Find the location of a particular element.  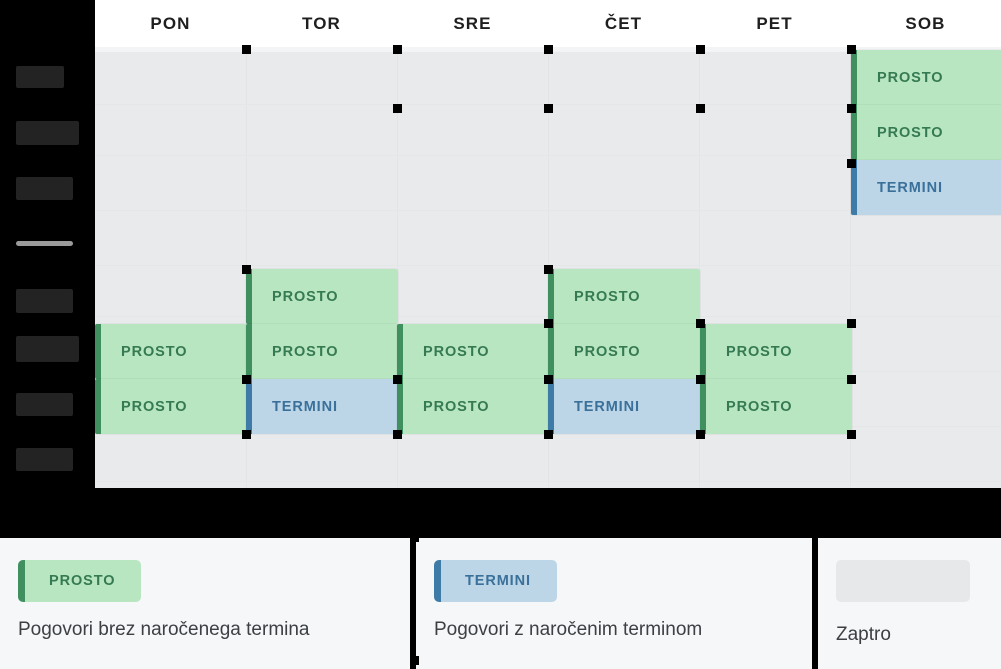

calendar-event-fri-1: PROSTO is located at coordinates (776, 351).